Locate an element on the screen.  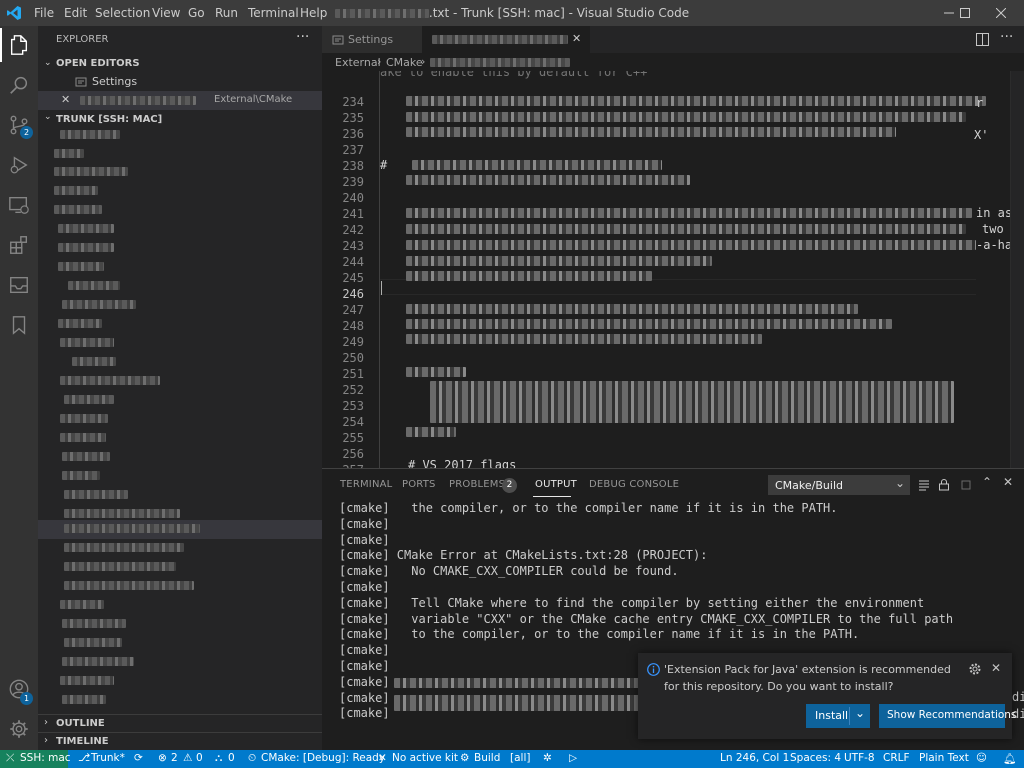
build-target: [all] is located at coordinates (520, 758).